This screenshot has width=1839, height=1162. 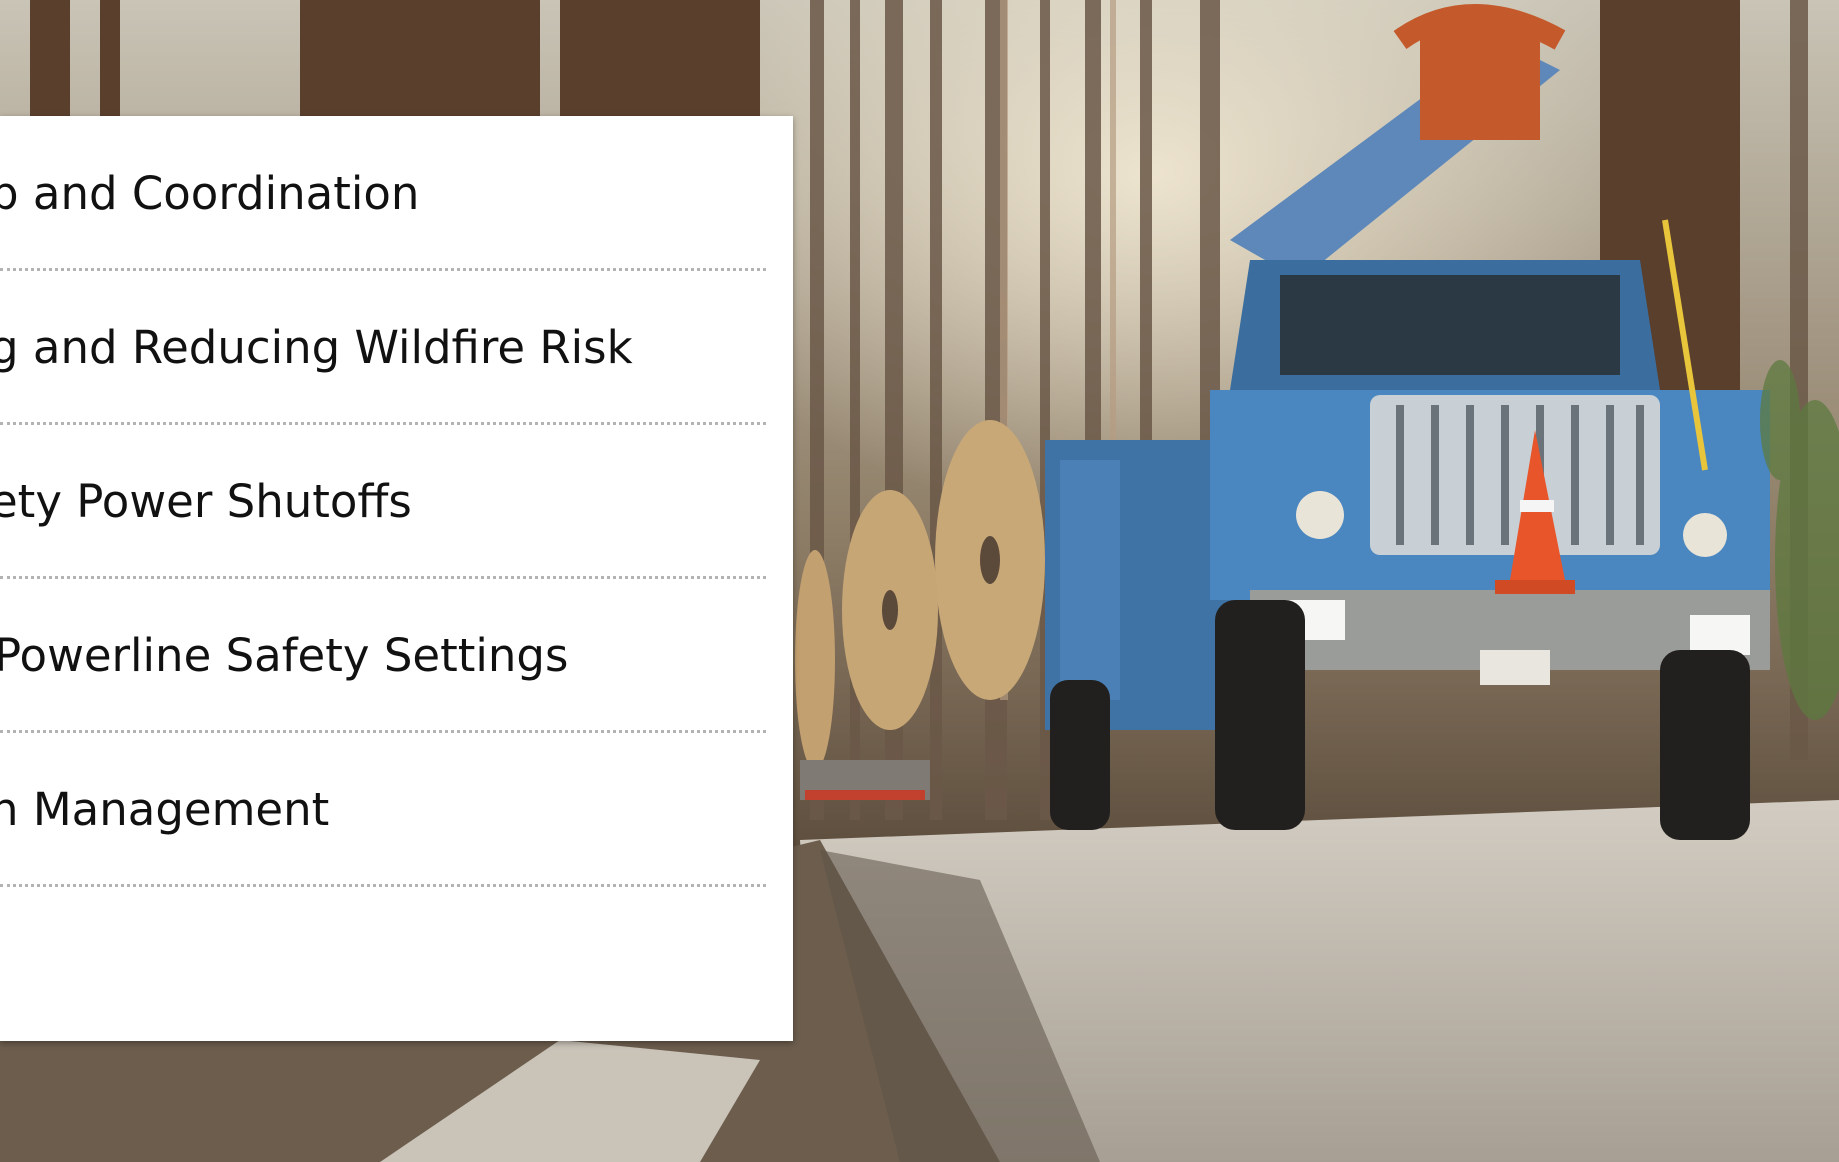 I want to click on agenda-item: ety Power Shutoffs, so click(x=396, y=541).